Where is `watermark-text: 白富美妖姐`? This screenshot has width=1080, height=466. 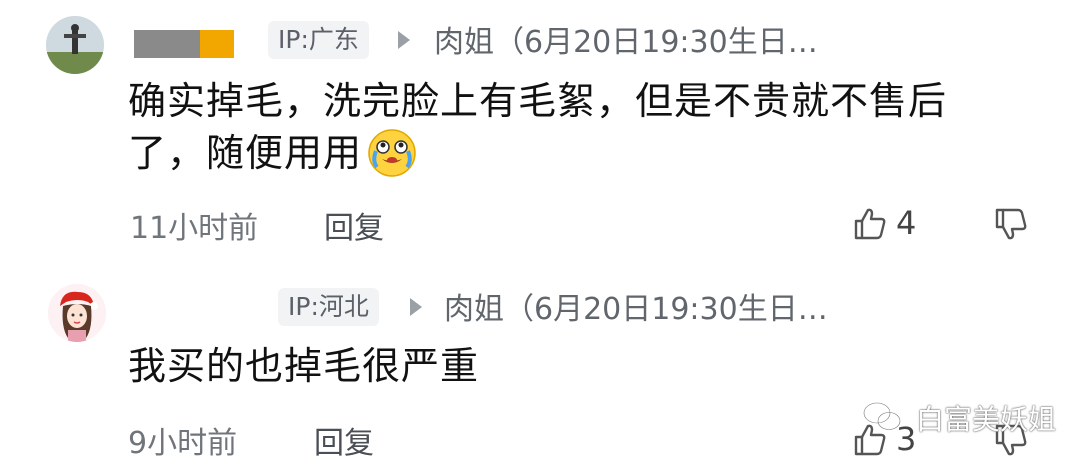
watermark-text: 白富美妖姐 is located at coordinates (986, 419).